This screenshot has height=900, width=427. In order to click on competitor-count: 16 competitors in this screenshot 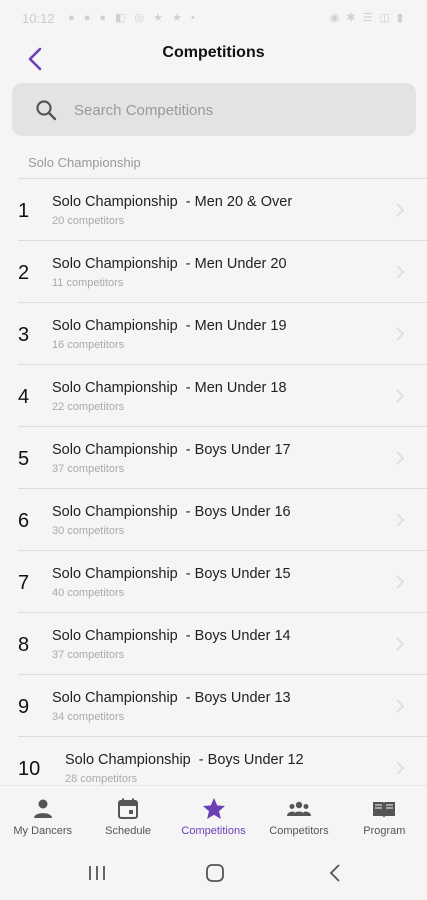, I will do `click(88, 345)`.